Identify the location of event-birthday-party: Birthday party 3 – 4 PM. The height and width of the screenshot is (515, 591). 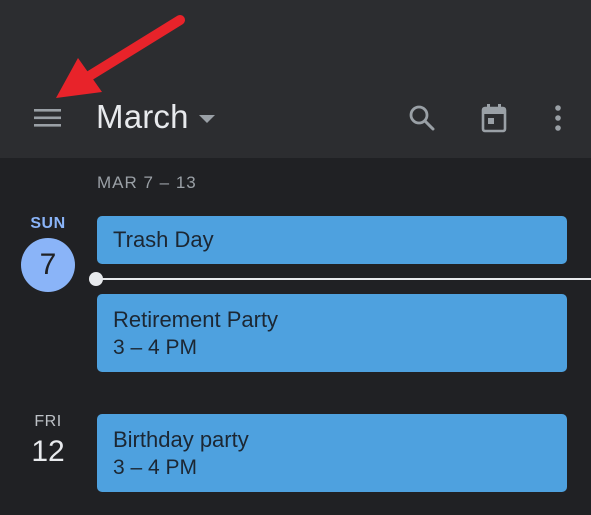
(332, 453).